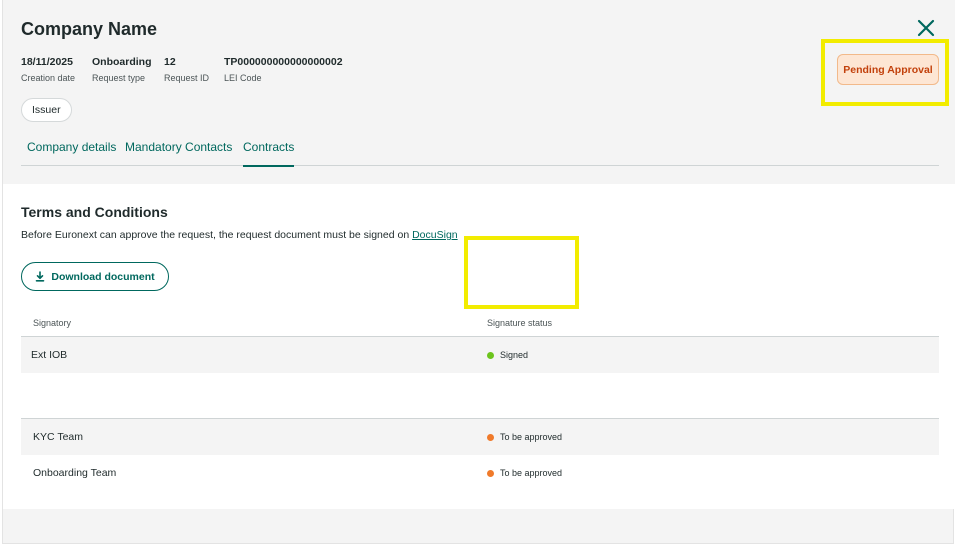 The width and height of the screenshot is (956, 546). What do you see at coordinates (49, 355) in the screenshot?
I see `signatory-name: Ext IOB` at bounding box center [49, 355].